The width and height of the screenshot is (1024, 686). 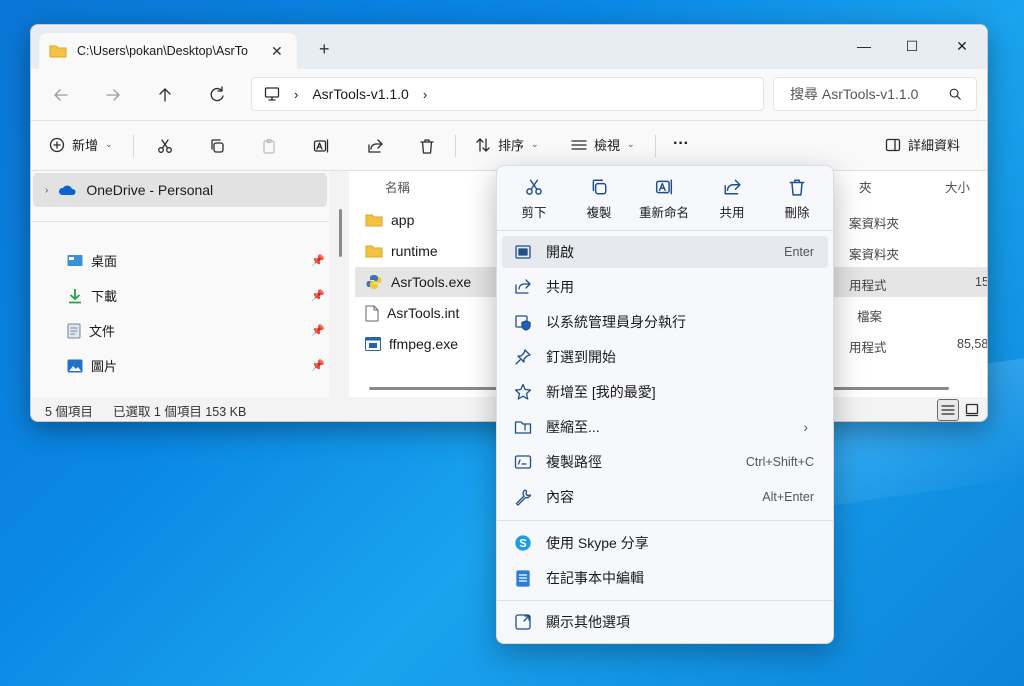 What do you see at coordinates (196, 260) in the screenshot?
I see `sidebar-item-desktop: 桌面 📌` at bounding box center [196, 260].